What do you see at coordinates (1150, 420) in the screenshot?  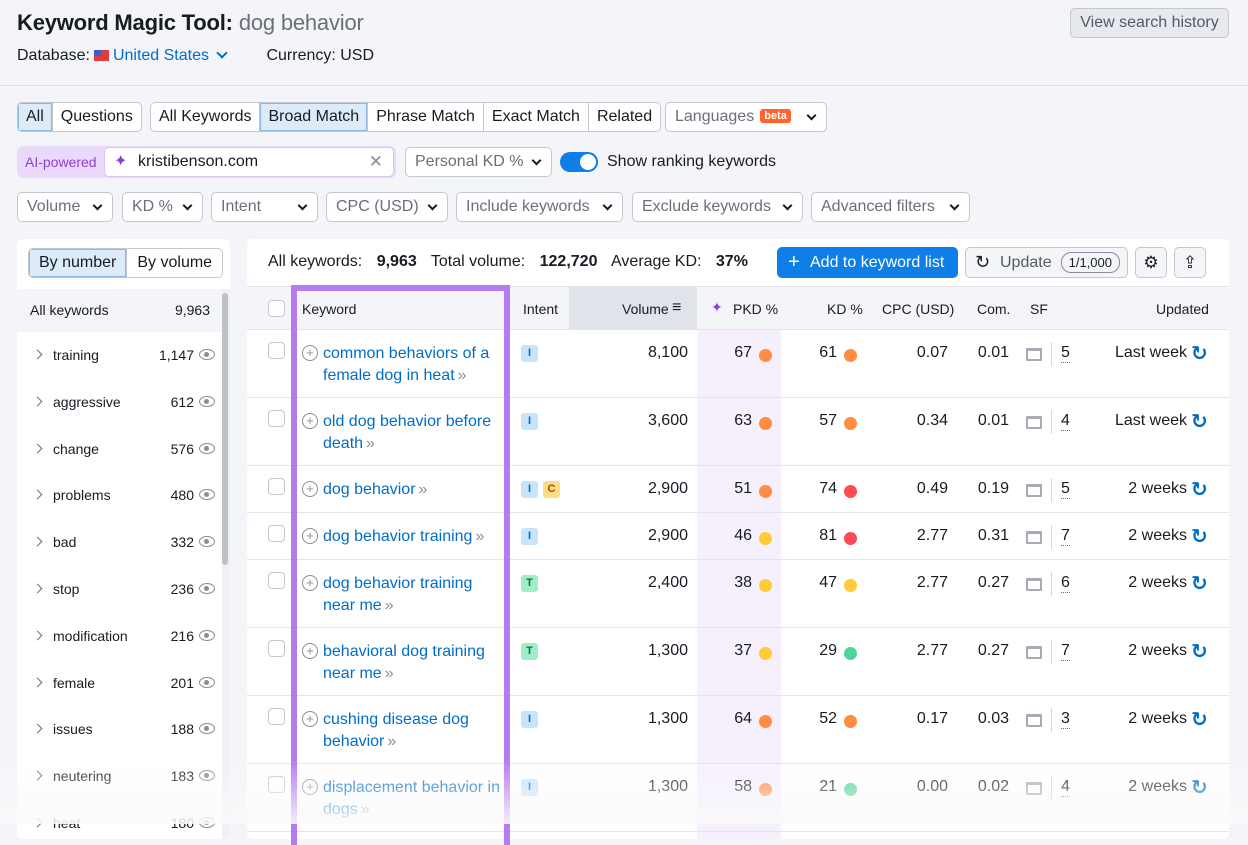 I see `updated-value: Last week` at bounding box center [1150, 420].